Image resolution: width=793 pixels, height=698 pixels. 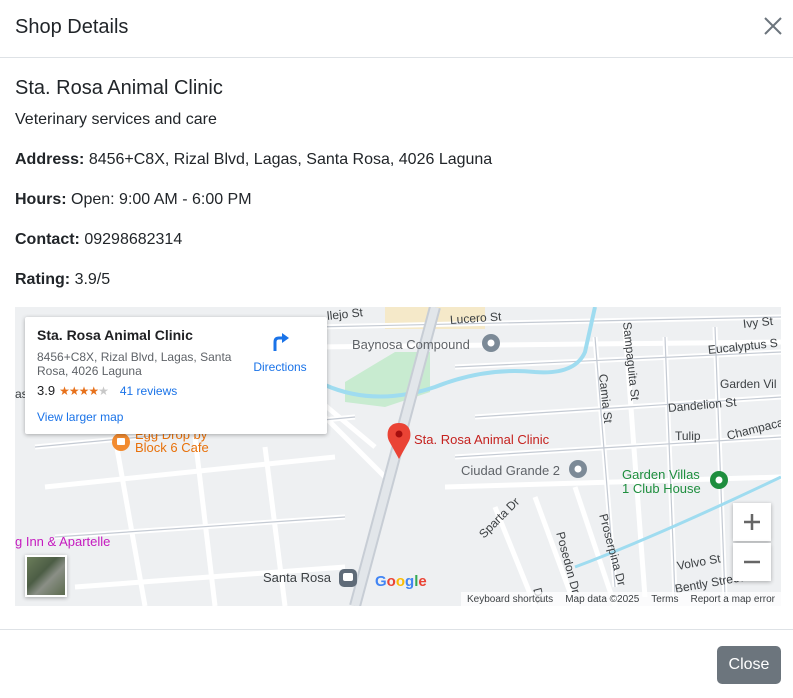 I want to click on minus-icon, so click(x=752, y=562).